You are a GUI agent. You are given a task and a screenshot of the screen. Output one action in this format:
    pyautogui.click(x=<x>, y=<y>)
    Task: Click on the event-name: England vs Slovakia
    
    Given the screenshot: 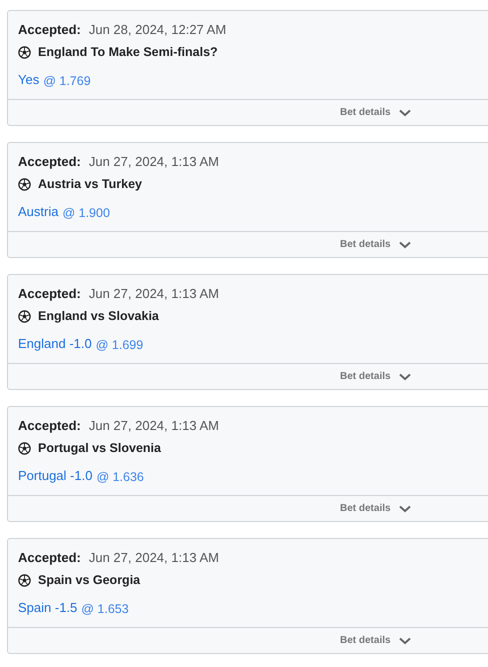 What is the action you would take?
    pyautogui.click(x=98, y=316)
    